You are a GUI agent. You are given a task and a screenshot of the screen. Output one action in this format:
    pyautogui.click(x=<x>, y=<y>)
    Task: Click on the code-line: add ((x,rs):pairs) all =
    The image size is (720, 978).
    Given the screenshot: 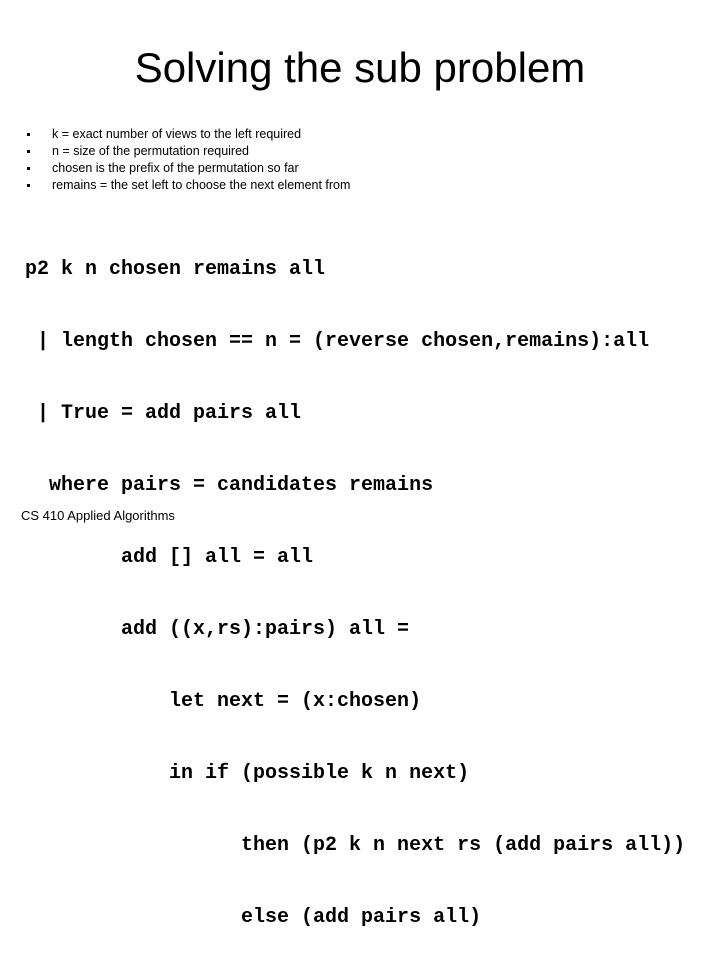 What is the action you would take?
    pyautogui.click(x=217, y=629)
    